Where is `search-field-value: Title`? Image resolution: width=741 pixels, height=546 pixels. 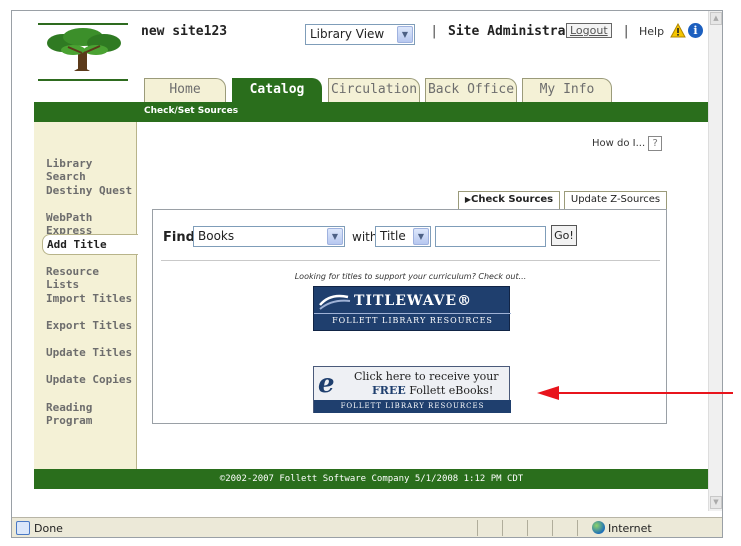 search-field-value: Title is located at coordinates (393, 236).